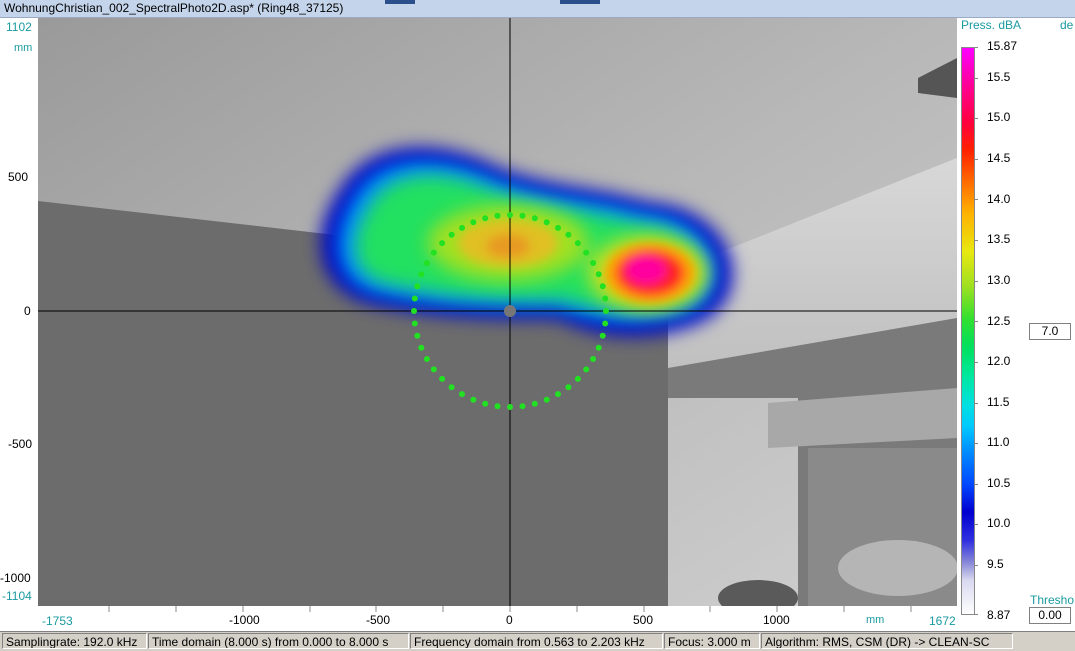 The height and width of the screenshot is (651, 1075). What do you see at coordinates (74, 641) in the screenshot?
I see `status-samplingrate: Samplingrate: 192.0 kHz` at bounding box center [74, 641].